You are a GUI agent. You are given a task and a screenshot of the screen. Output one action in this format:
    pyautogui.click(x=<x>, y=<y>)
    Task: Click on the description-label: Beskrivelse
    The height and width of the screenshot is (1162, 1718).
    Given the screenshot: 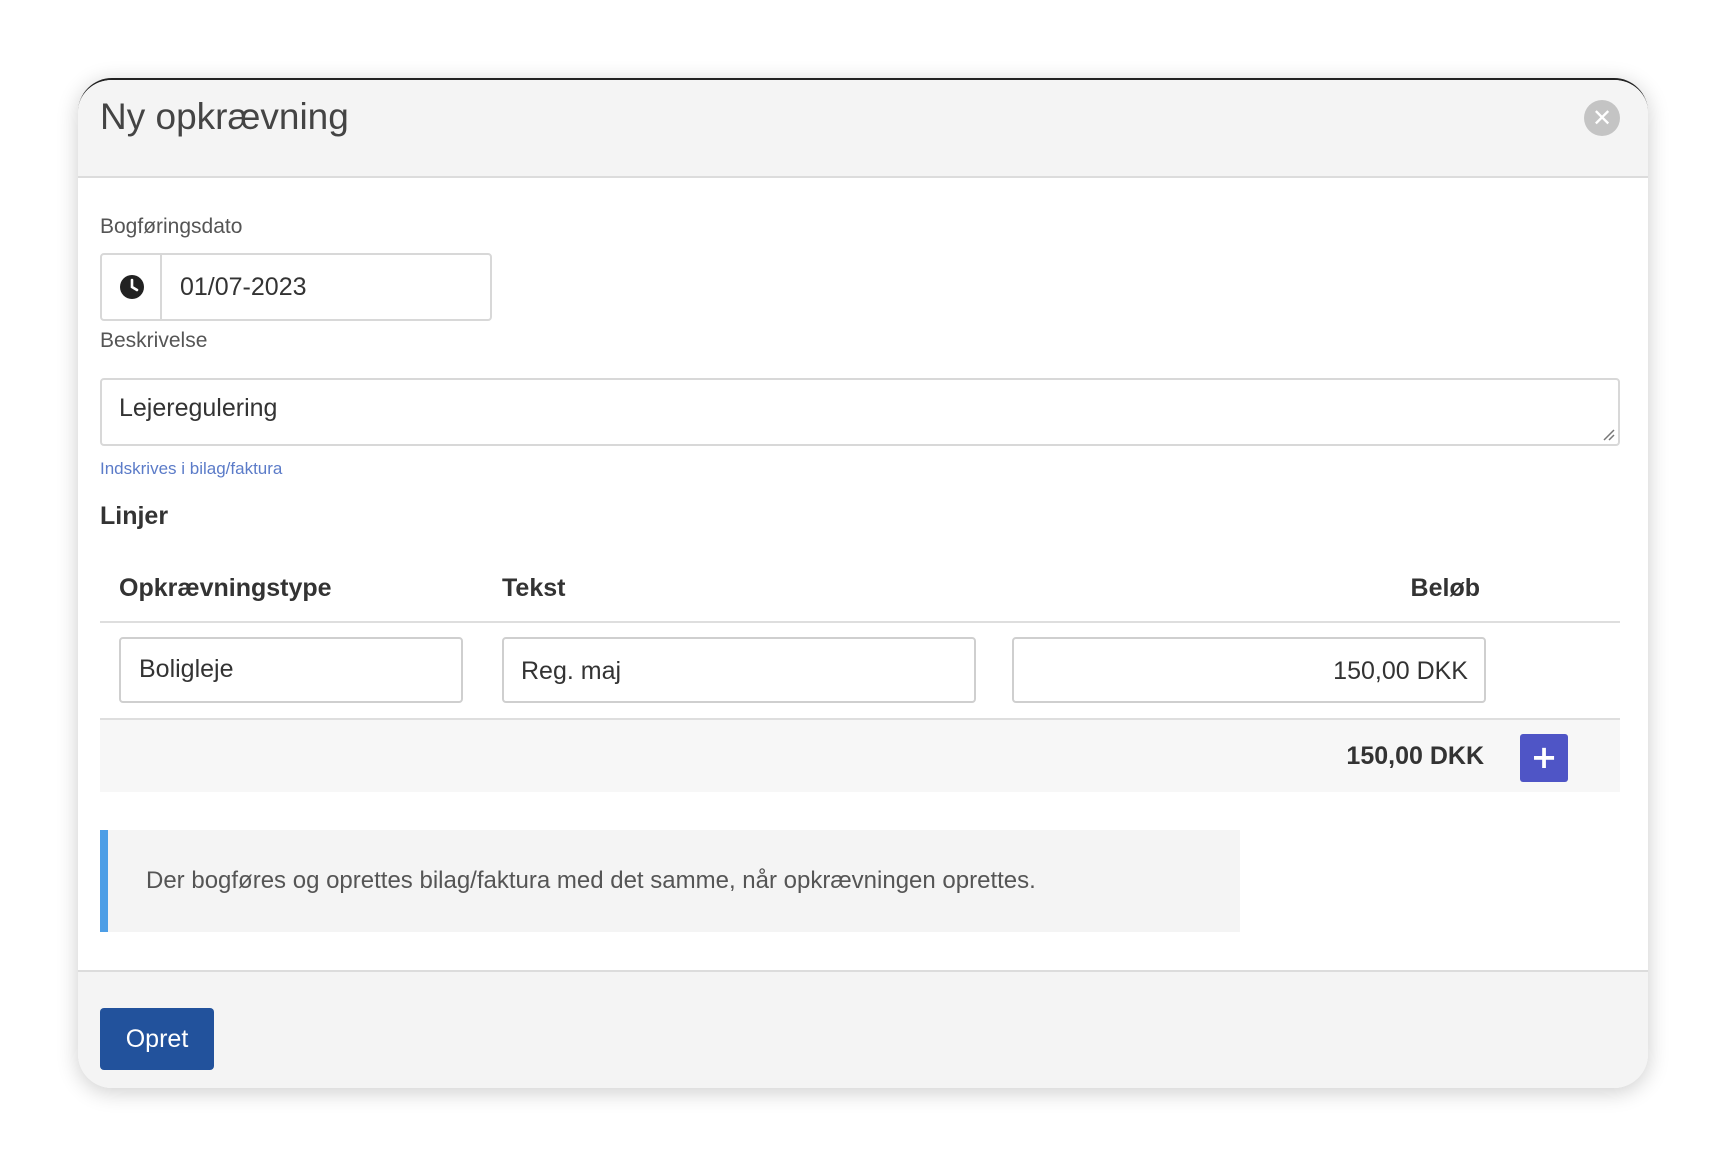 What is the action you would take?
    pyautogui.click(x=154, y=340)
    